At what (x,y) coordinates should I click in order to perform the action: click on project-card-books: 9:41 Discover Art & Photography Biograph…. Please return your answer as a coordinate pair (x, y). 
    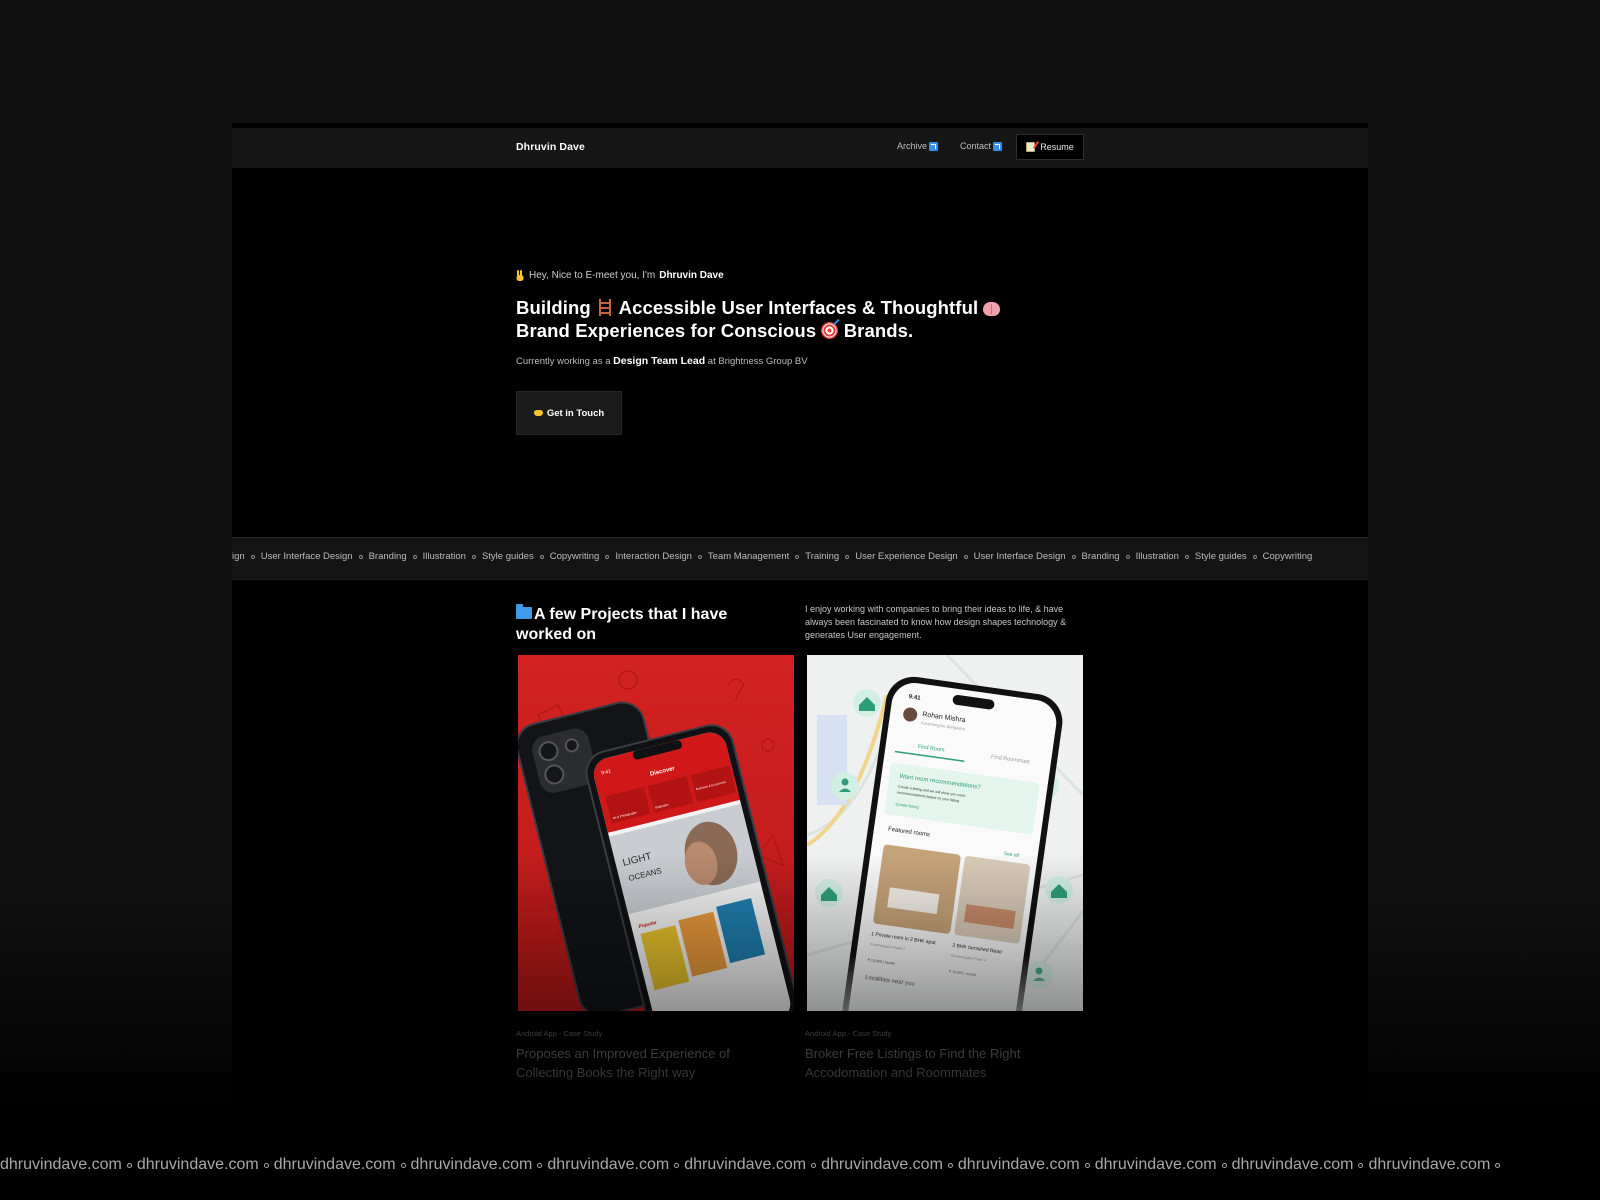
    Looking at the image, I should click on (656, 833).